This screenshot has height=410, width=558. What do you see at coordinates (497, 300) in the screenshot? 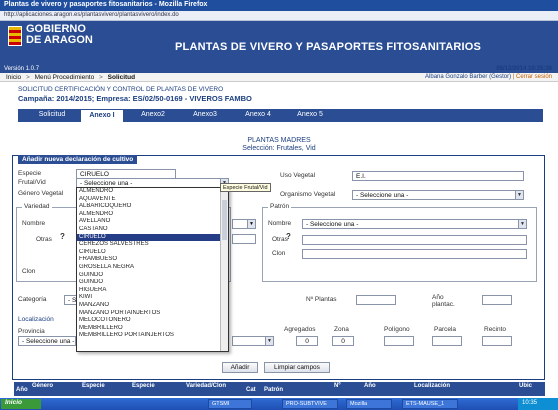
I see `ano-field` at bounding box center [497, 300].